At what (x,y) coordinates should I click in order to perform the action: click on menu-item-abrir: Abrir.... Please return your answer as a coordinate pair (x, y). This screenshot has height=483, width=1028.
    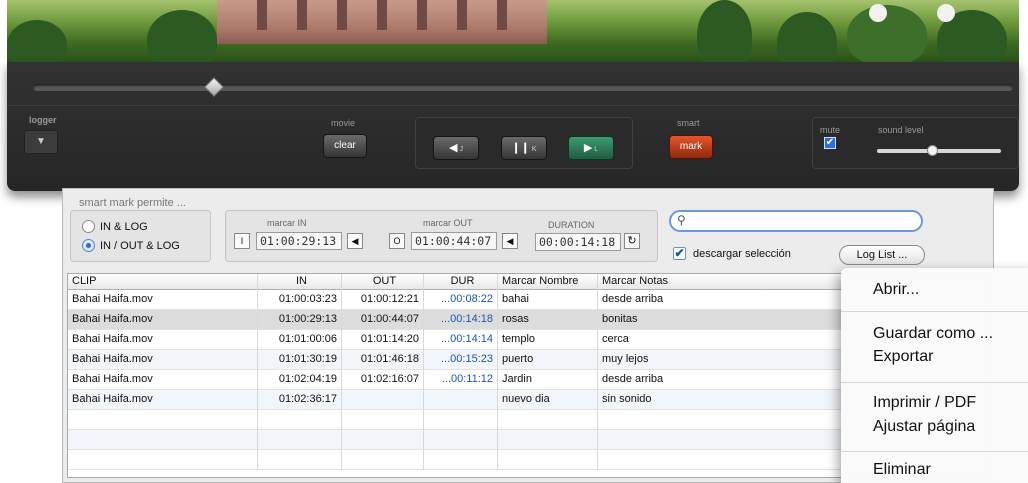
    Looking at the image, I should click on (896, 290).